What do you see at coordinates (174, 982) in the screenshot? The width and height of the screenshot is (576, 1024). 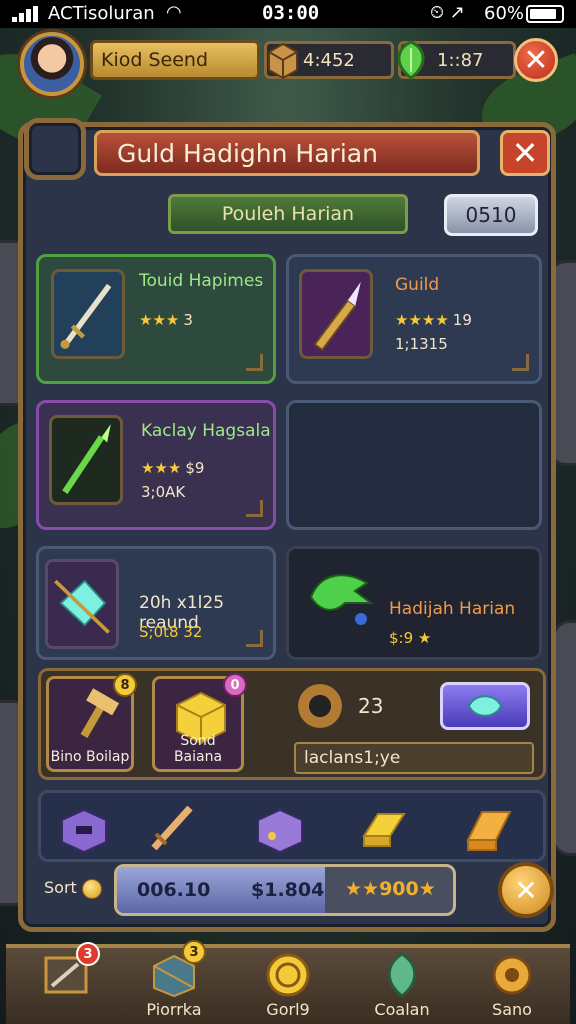 I see `nav-item-forge: 3 Piorrka` at bounding box center [174, 982].